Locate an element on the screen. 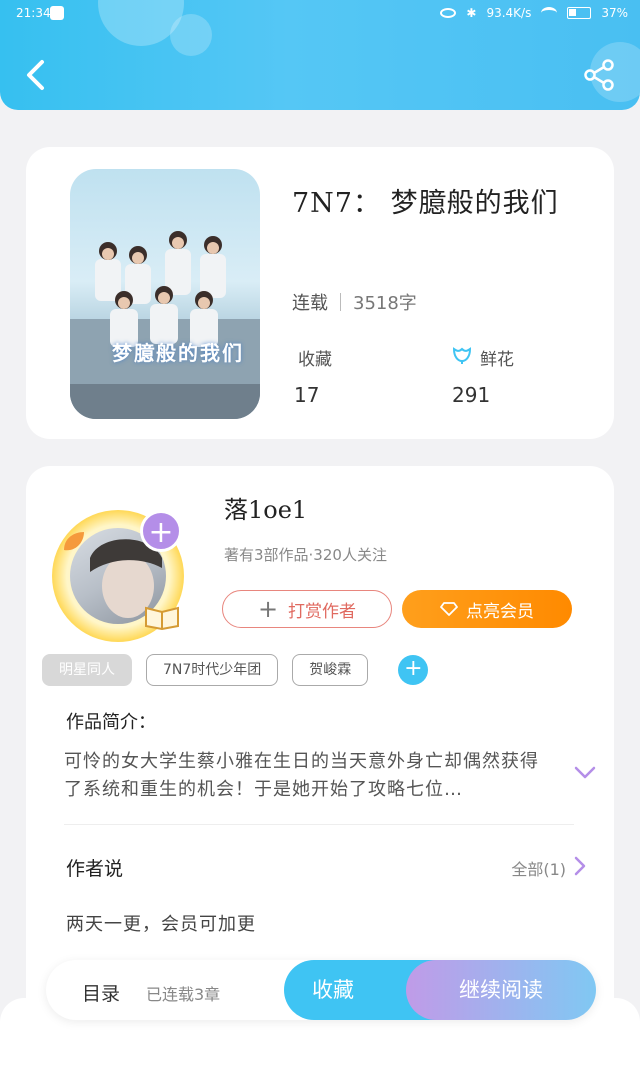 The image size is (640, 1067). network-speed: 93.4K/s is located at coordinates (509, 13).